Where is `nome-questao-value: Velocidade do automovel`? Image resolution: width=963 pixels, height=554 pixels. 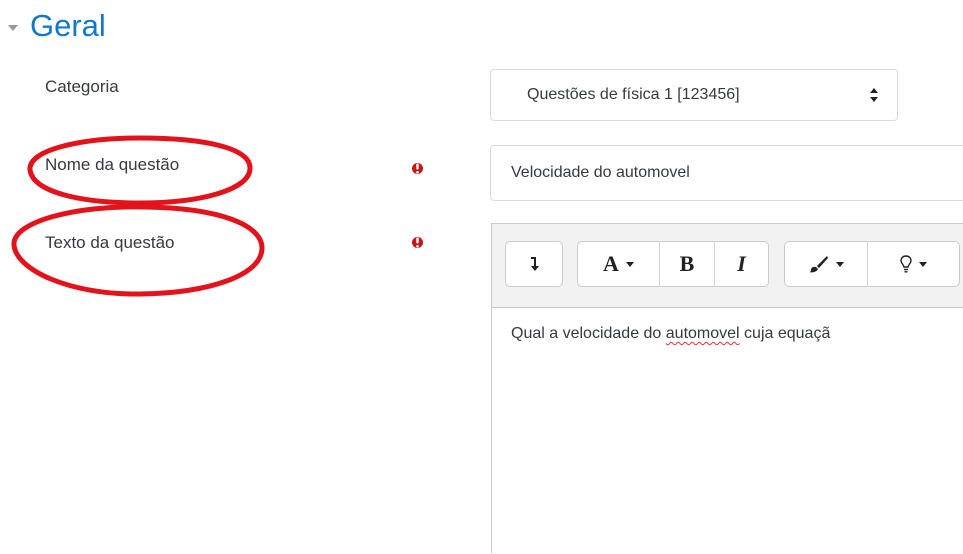
nome-questao-value: Velocidade do automovel is located at coordinates (600, 172).